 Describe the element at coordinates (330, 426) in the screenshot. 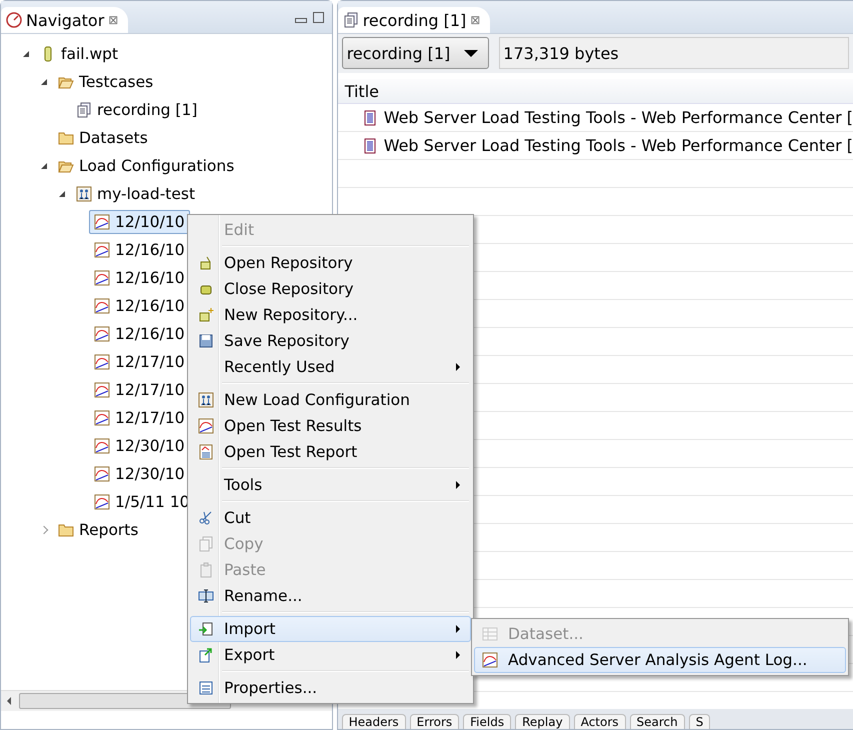

I see `menu-item: Open Test Results` at that location.